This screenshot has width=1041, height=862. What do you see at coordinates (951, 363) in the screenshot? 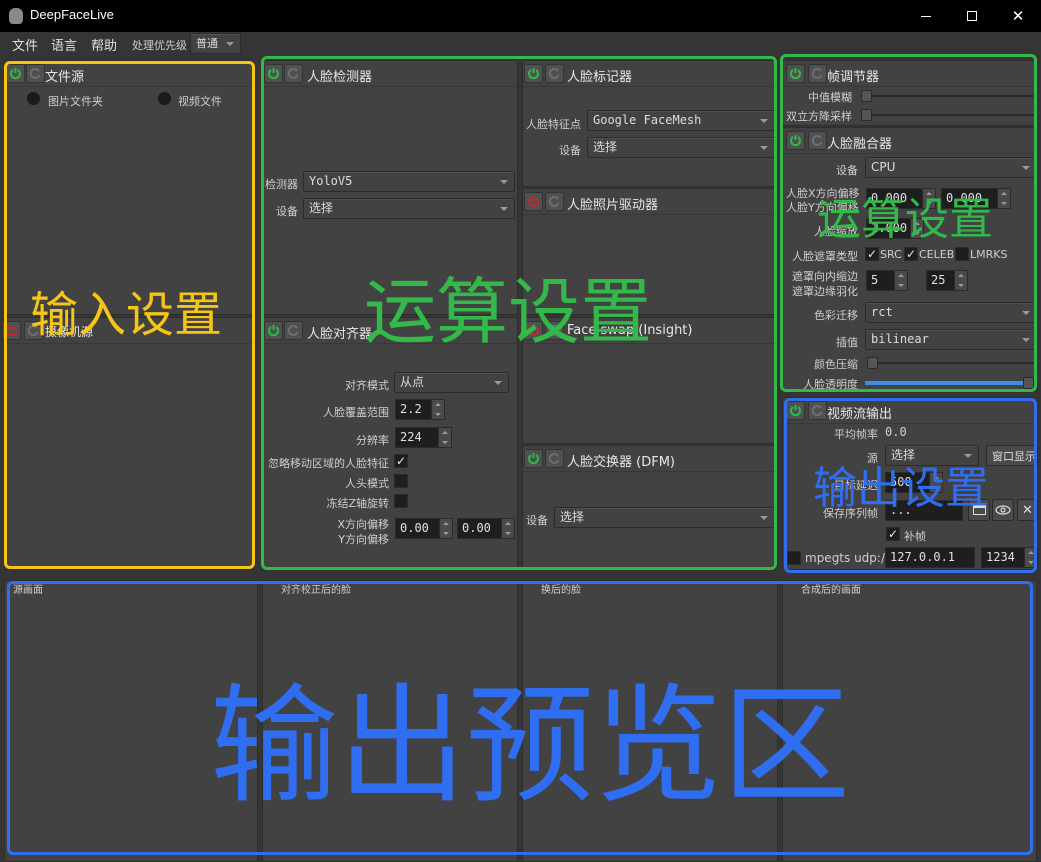
I see `color-compression-slider` at bounding box center [951, 363].